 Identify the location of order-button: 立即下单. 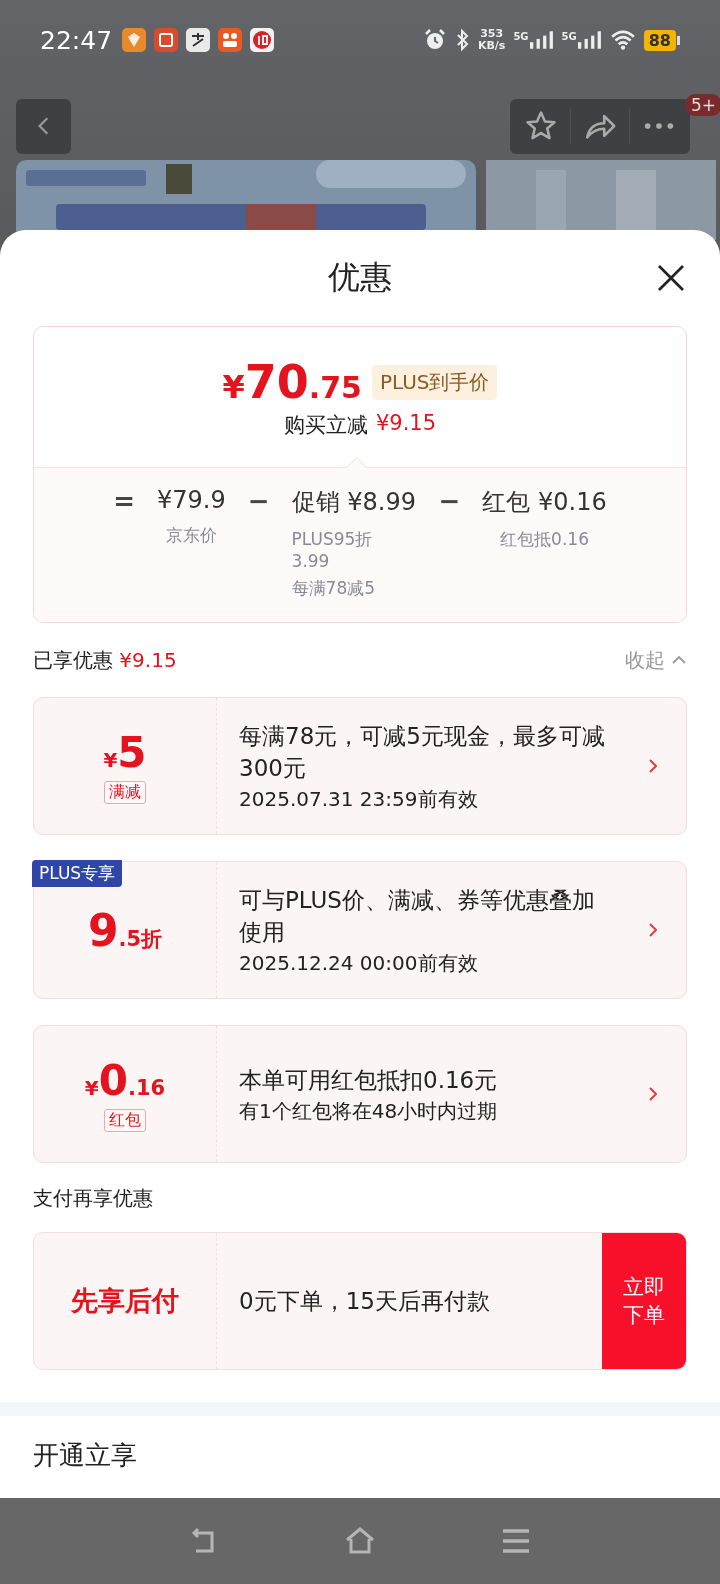
(644, 1301).